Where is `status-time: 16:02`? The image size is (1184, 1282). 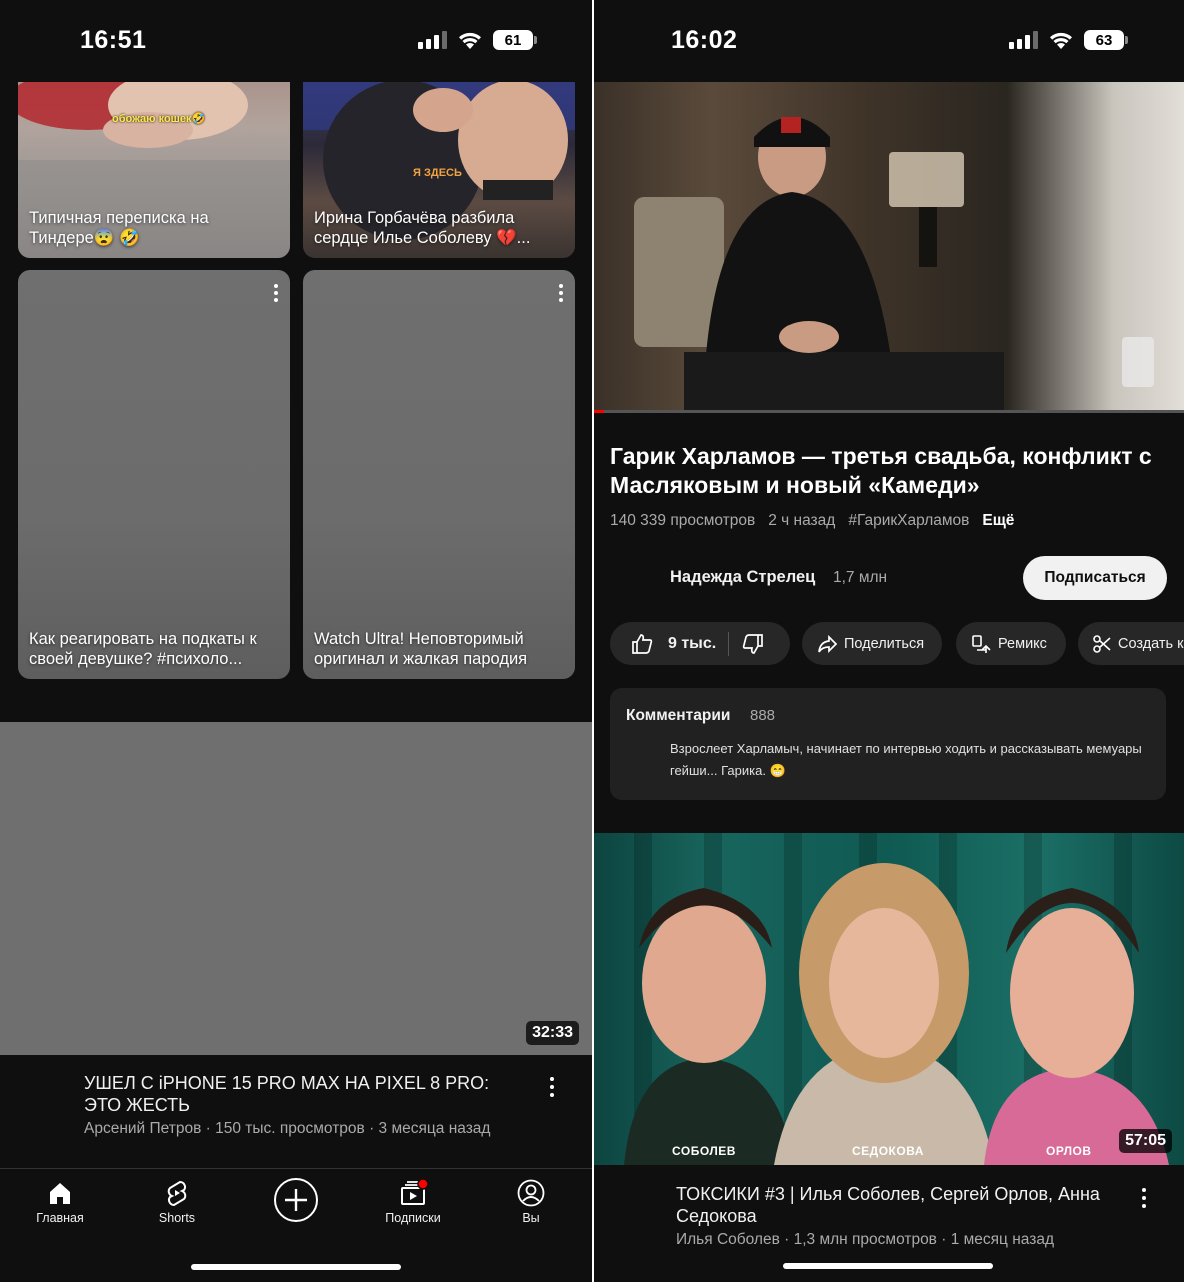 status-time: 16:02 is located at coordinates (704, 40).